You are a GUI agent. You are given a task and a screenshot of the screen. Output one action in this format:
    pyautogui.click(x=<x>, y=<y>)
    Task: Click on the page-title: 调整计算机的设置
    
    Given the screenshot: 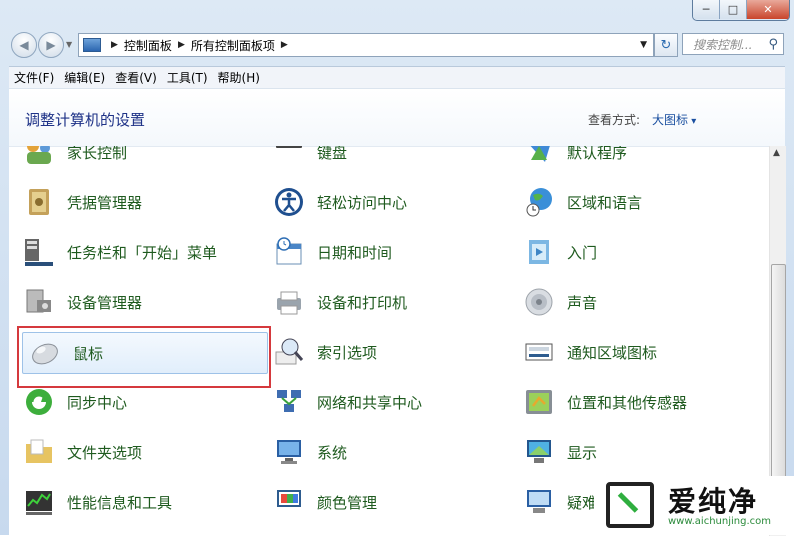 What is the action you would take?
    pyautogui.click(x=85, y=120)
    